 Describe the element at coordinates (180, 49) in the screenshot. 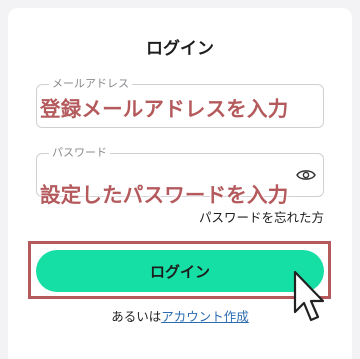

I see `page-title: ログイン` at that location.